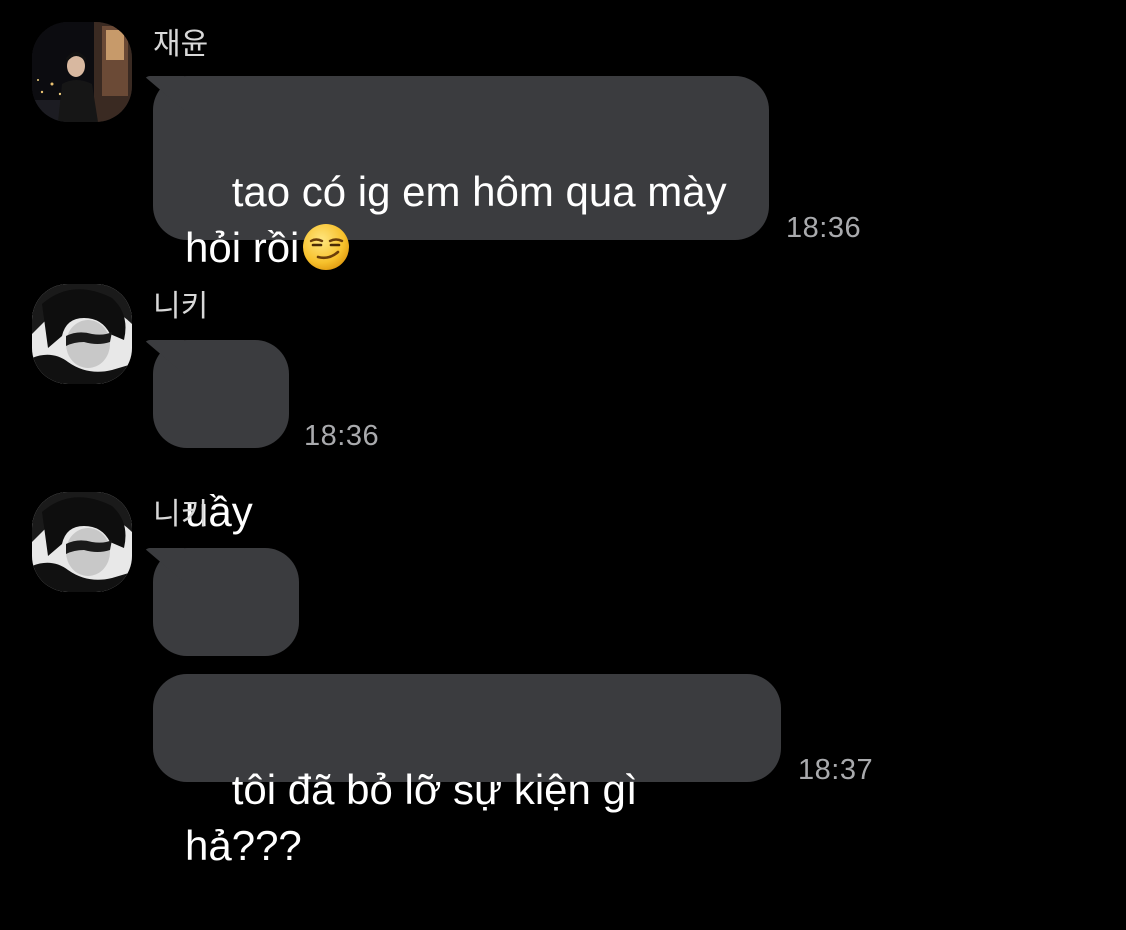 The width and height of the screenshot is (1126, 930). I want to click on smirking-face-emoji-icon, so click(326, 247).